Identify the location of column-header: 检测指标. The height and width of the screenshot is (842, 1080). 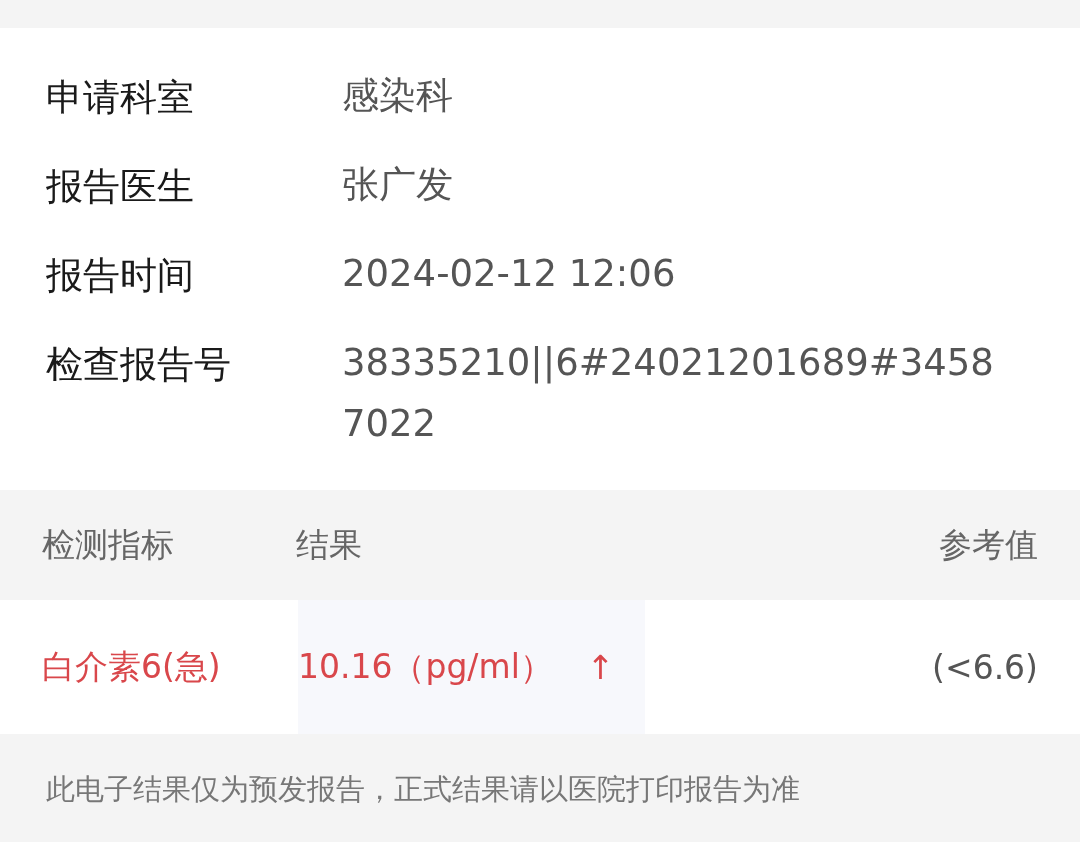
(108, 544).